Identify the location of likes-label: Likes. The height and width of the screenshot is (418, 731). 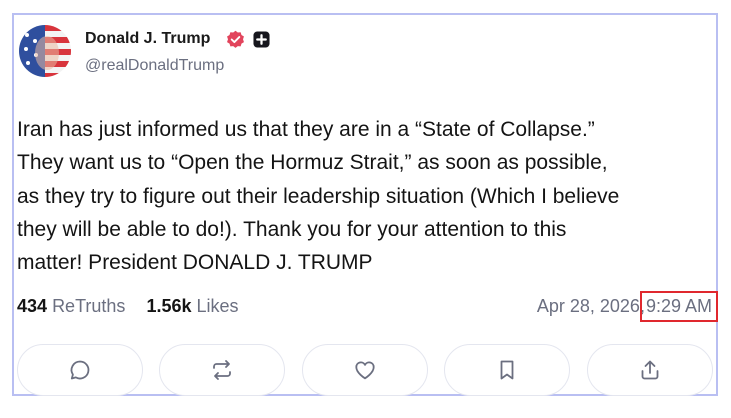
(217, 306).